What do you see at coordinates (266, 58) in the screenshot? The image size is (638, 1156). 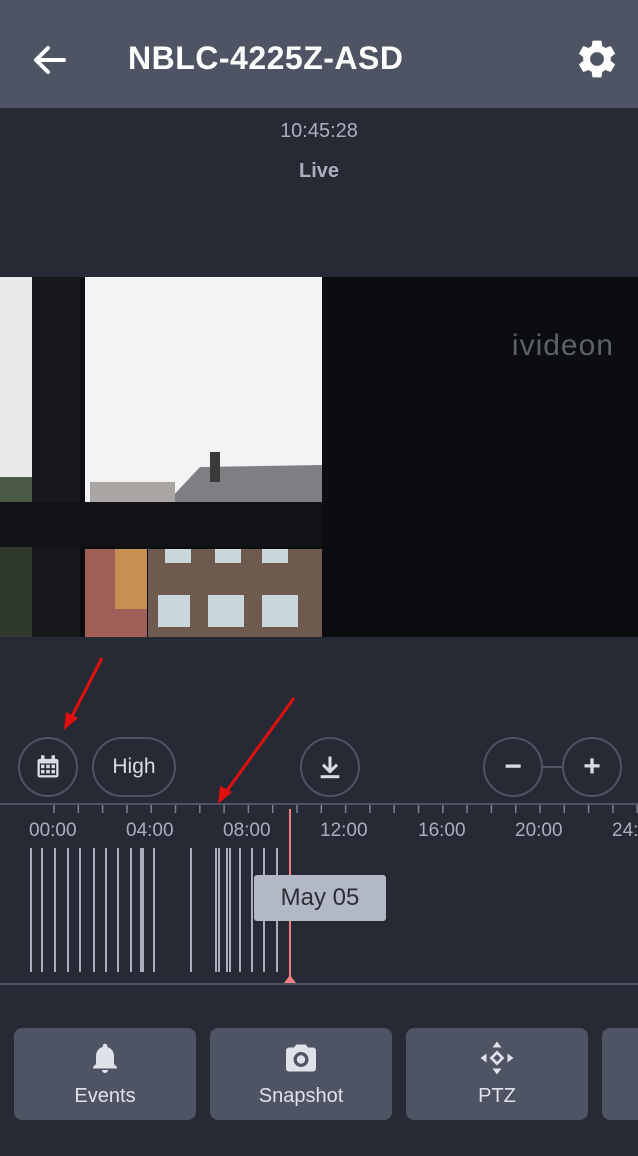 I see `camera-title: NBLC-4225Z-ASD` at bounding box center [266, 58].